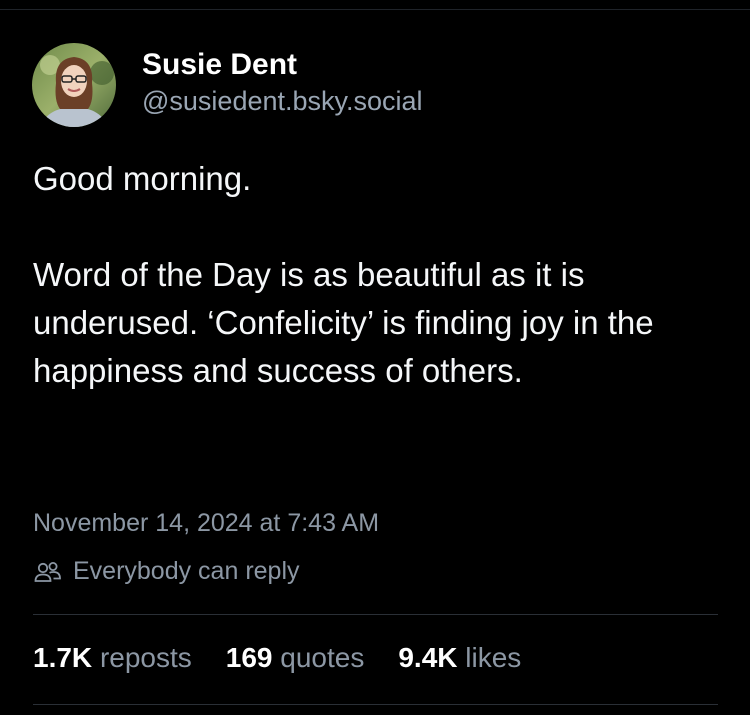 The height and width of the screenshot is (715, 750). I want to click on stats-top-divider, so click(375, 614).